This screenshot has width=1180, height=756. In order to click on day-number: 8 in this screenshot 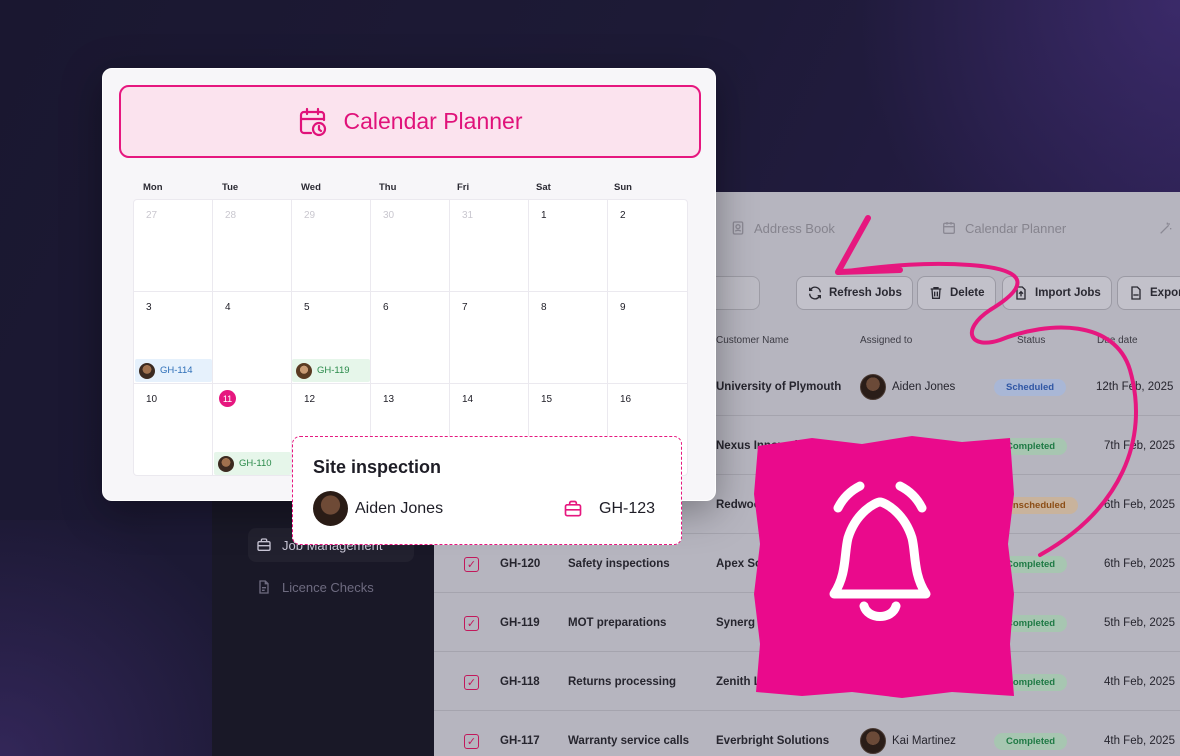, I will do `click(544, 307)`.